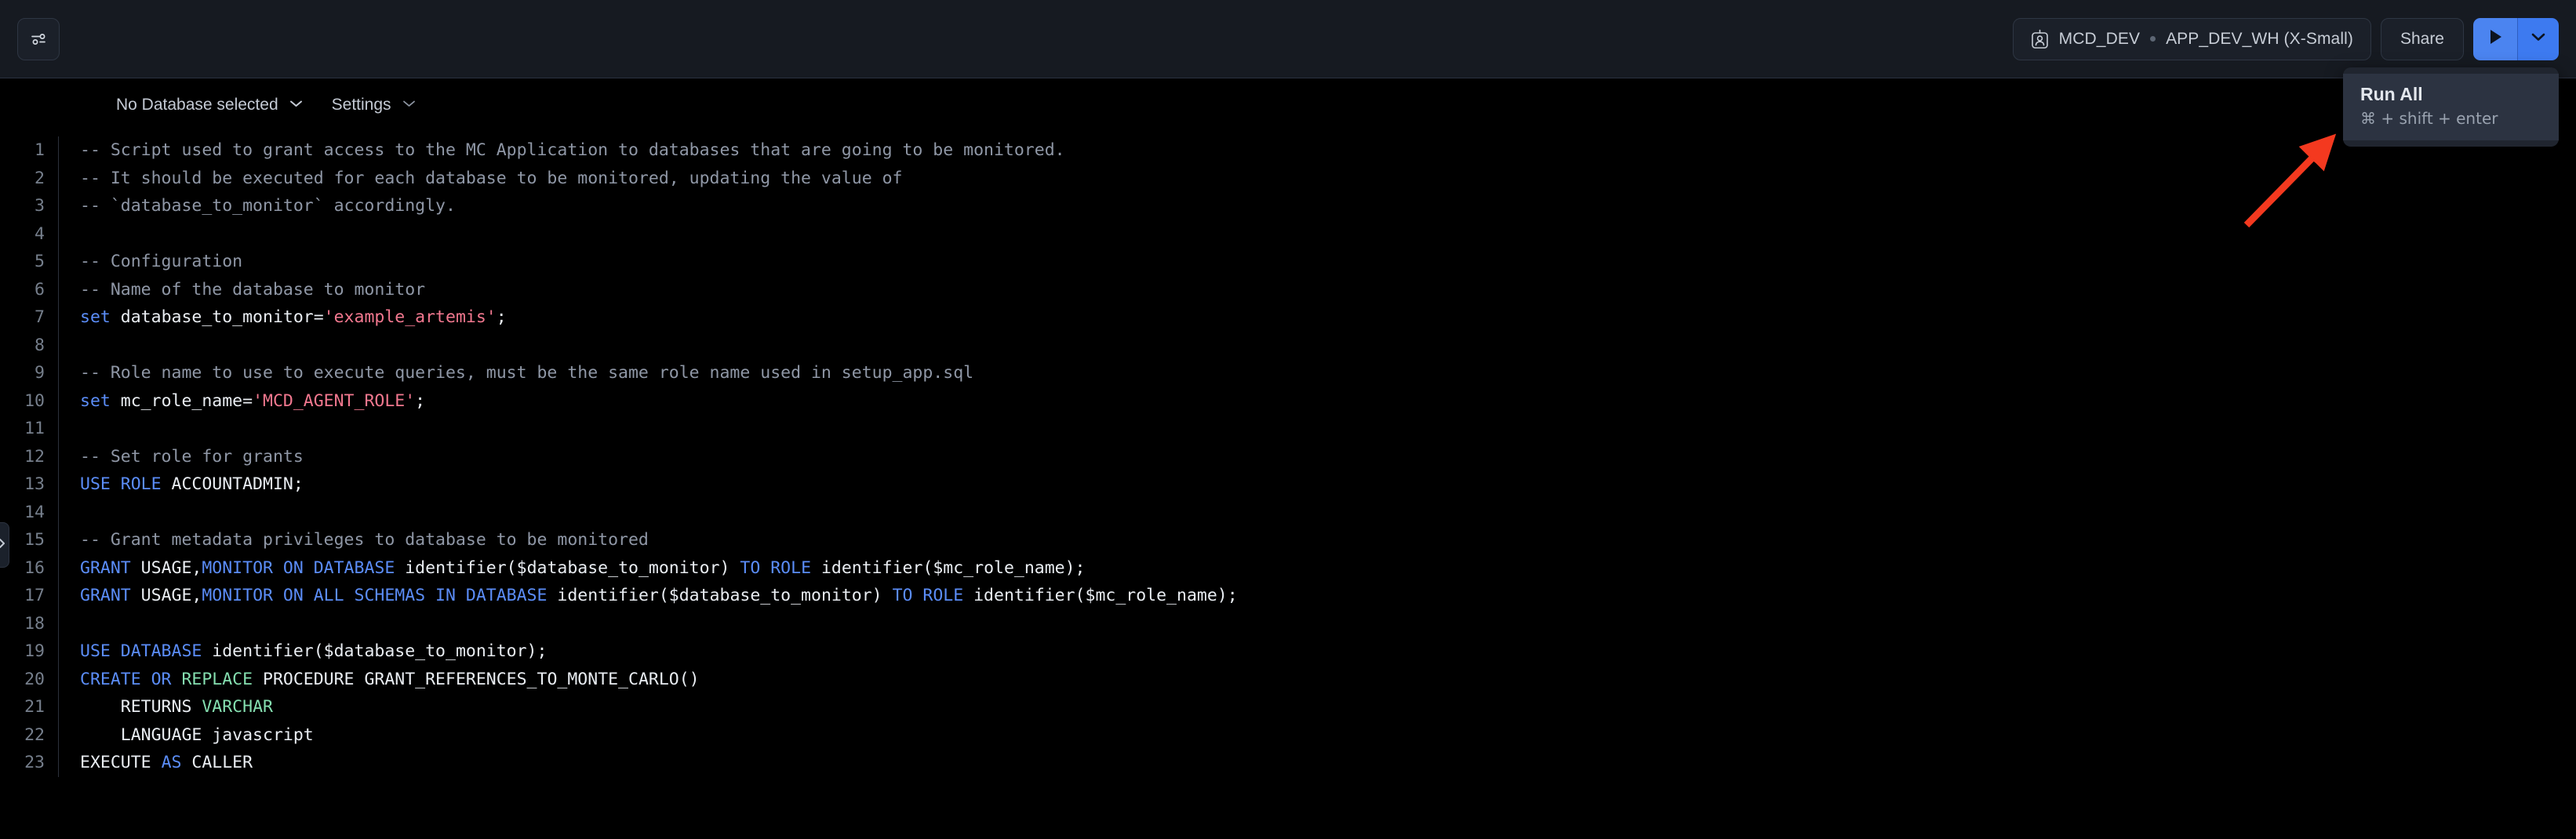 Image resolution: width=2576 pixels, height=839 pixels. What do you see at coordinates (374, 105) in the screenshot?
I see `settings-selector: Settings` at bounding box center [374, 105].